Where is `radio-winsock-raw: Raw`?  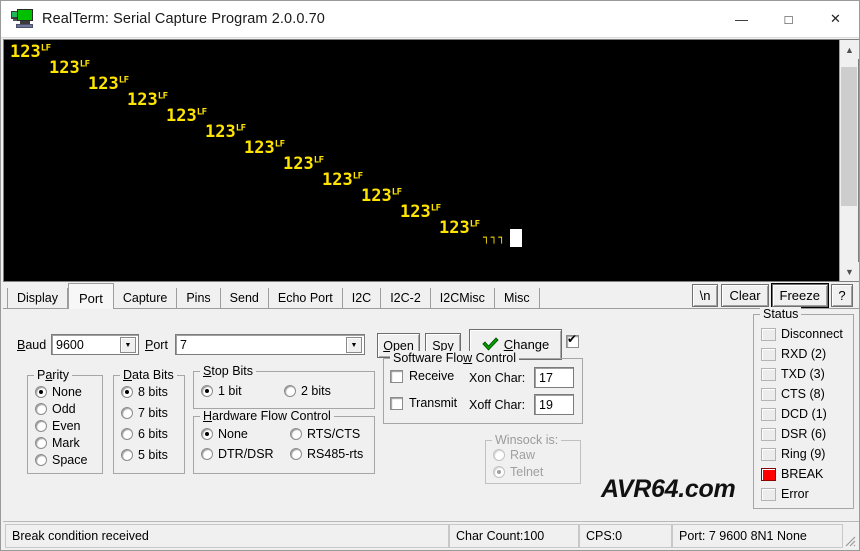
radio-winsock-raw: Raw is located at coordinates (514, 455).